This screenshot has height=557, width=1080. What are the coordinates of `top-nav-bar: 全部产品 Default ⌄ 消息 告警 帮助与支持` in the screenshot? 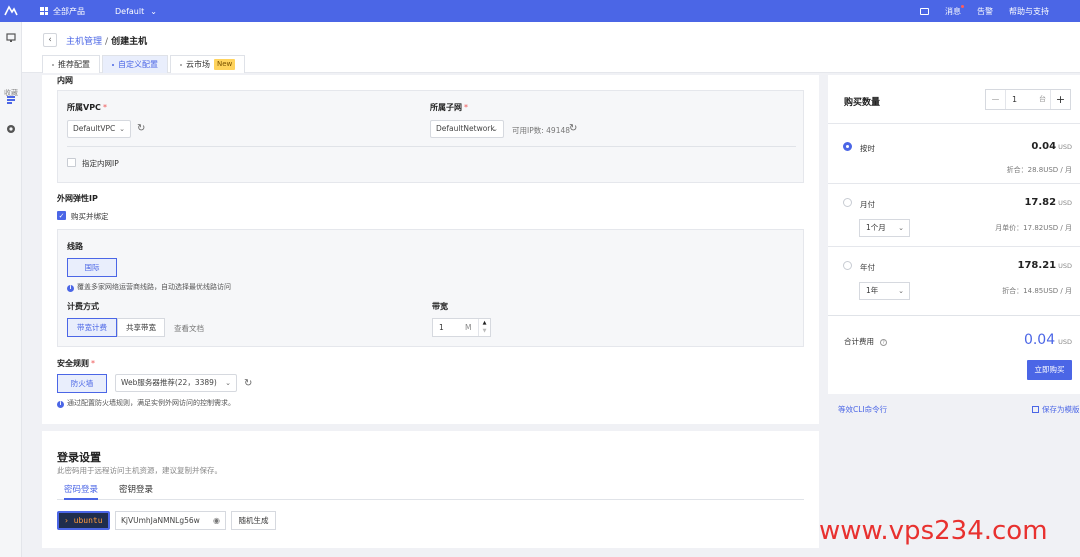 It's located at (540, 11).